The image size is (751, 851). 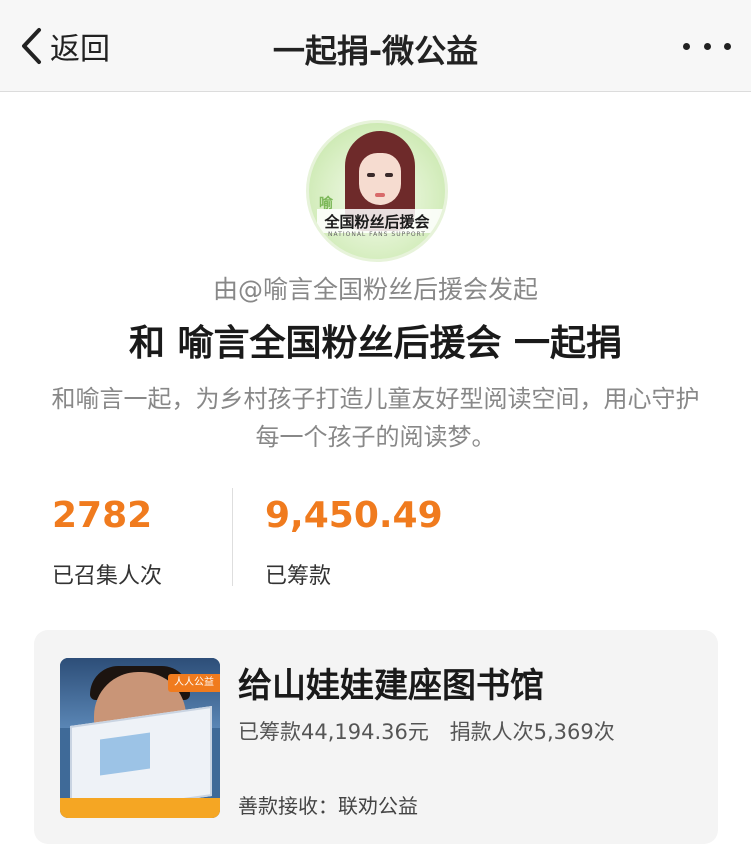 I want to click on raised-value: 9,450.49, so click(x=354, y=515).